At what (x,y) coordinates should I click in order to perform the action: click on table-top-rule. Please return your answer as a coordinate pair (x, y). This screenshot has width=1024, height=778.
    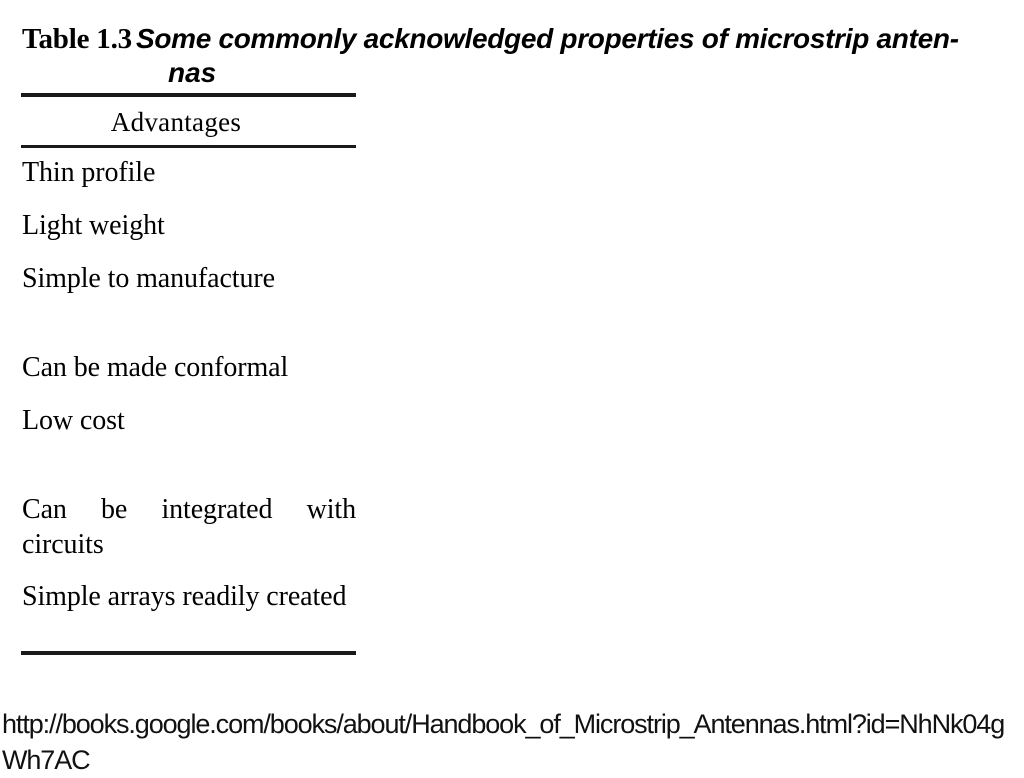
    Looking at the image, I should click on (188, 95).